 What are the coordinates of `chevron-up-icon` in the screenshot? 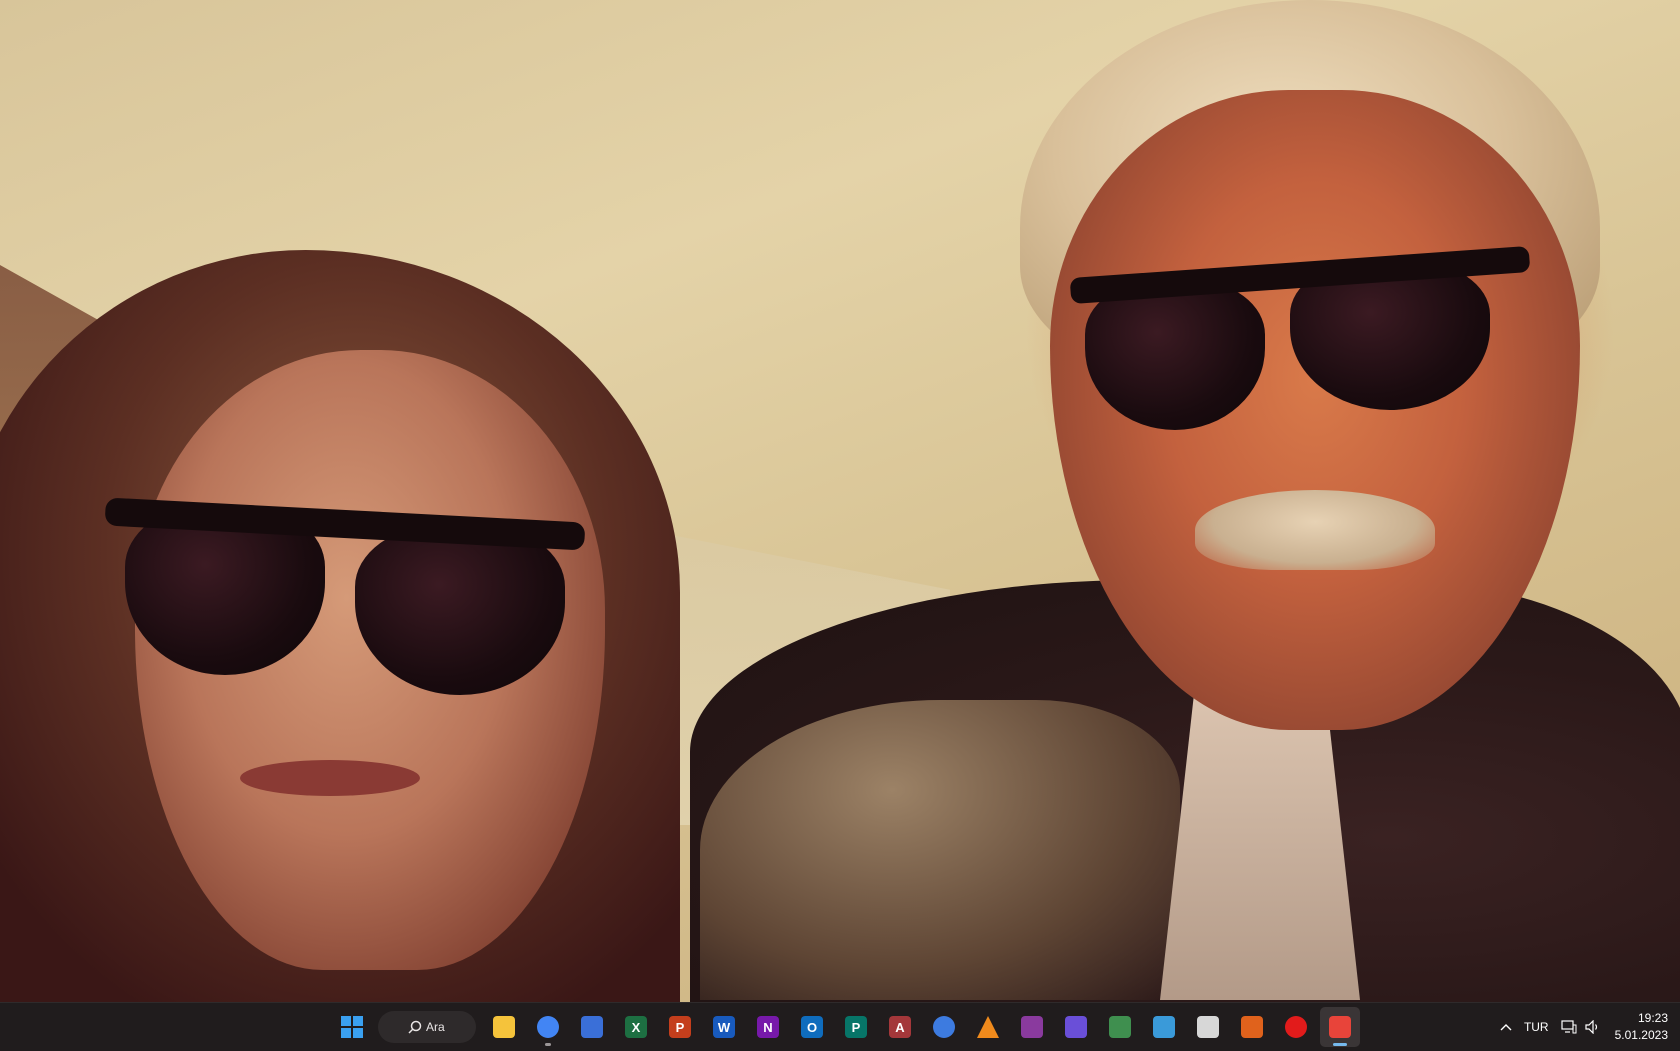 It's located at (1506, 1027).